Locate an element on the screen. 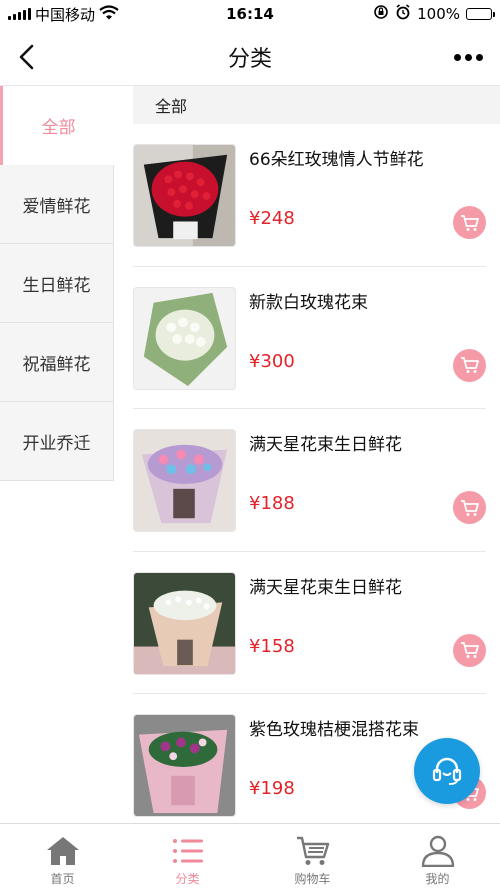  product-price: ¥158 is located at coordinates (272, 646).